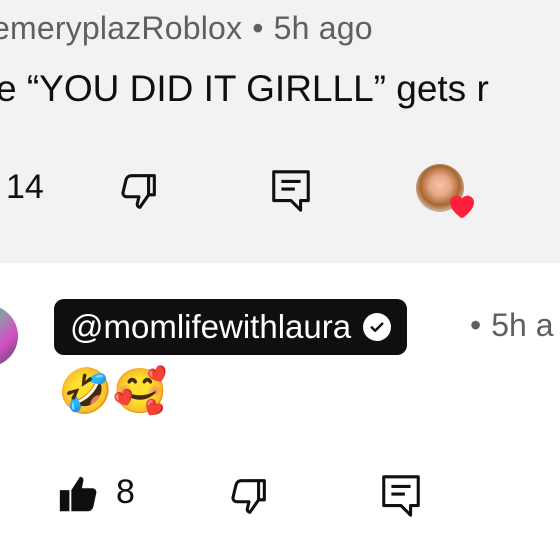 The height and width of the screenshot is (560, 560). I want to click on comment-meta: • 5h a, so click(511, 325).